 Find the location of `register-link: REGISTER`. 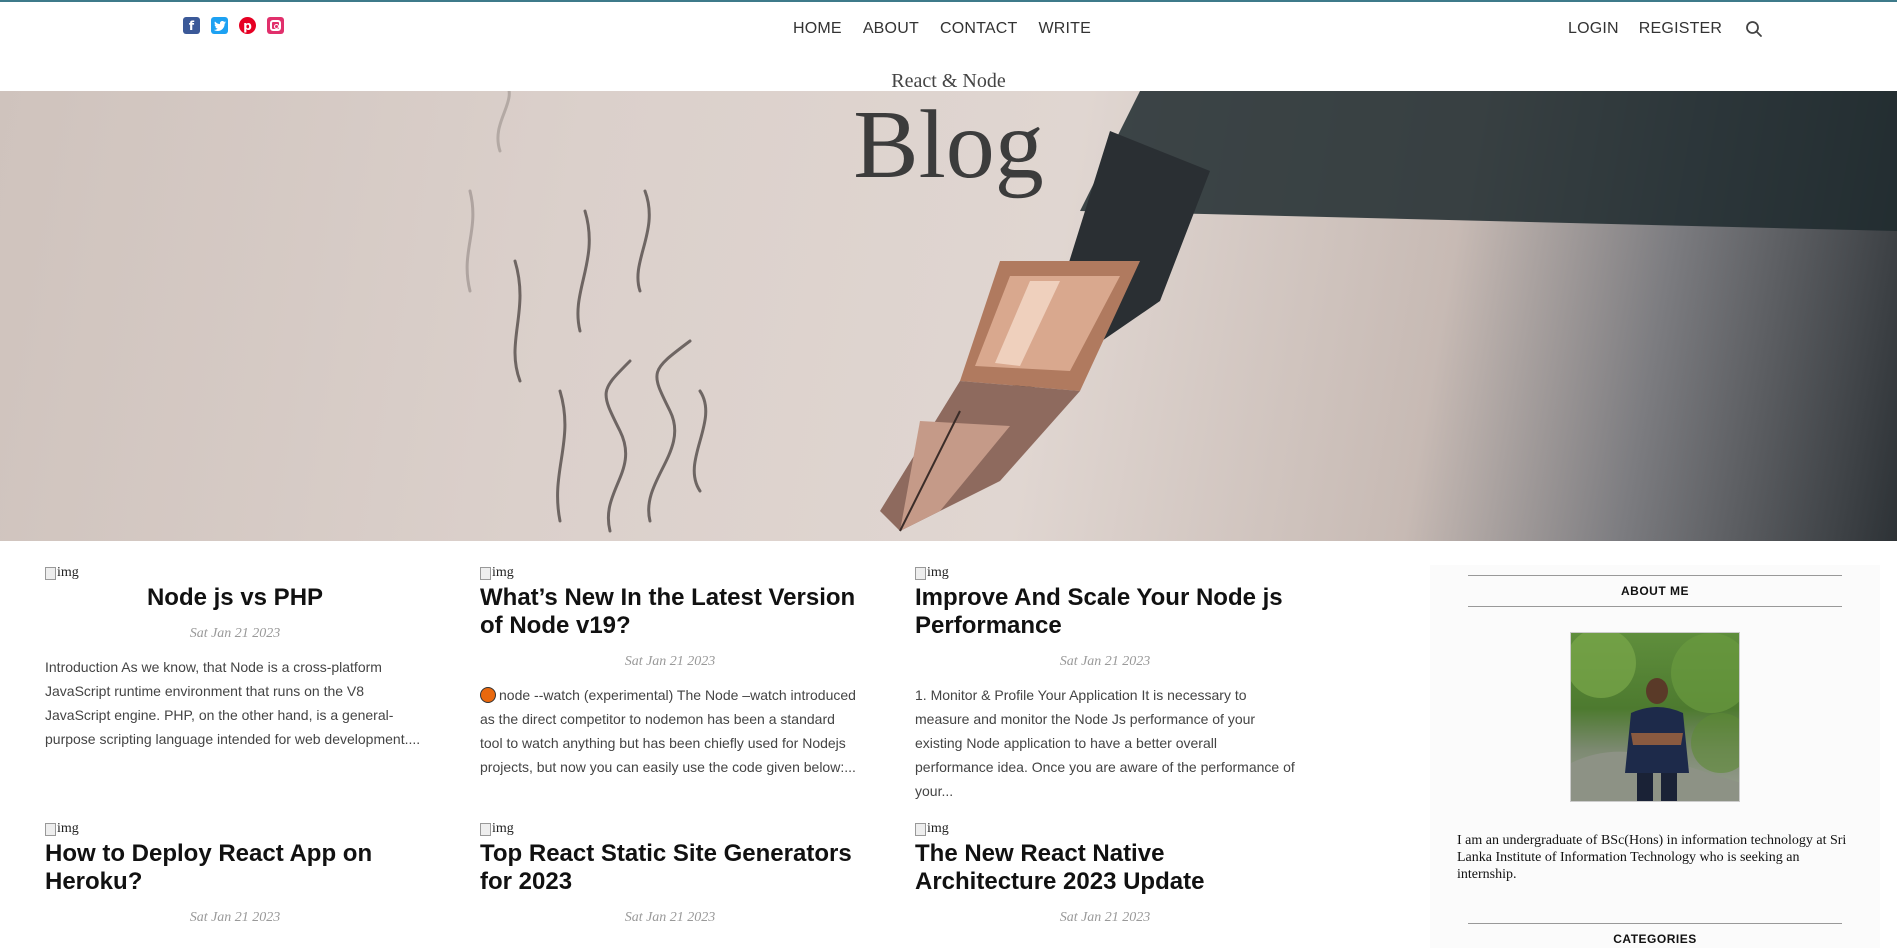

register-link: REGISTER is located at coordinates (1680, 29).